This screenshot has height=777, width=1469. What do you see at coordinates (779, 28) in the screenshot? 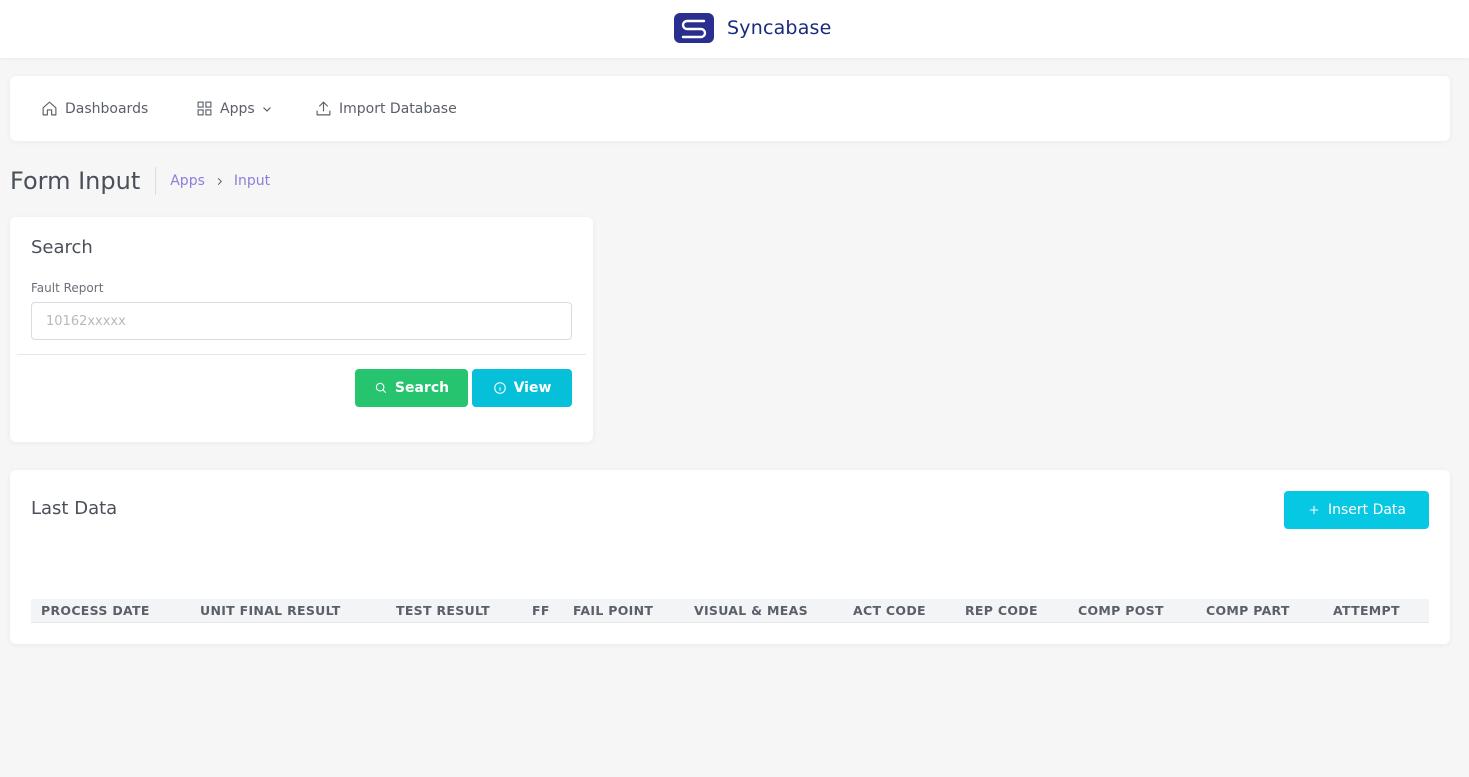
I see `brand-name: Syncabase` at bounding box center [779, 28].